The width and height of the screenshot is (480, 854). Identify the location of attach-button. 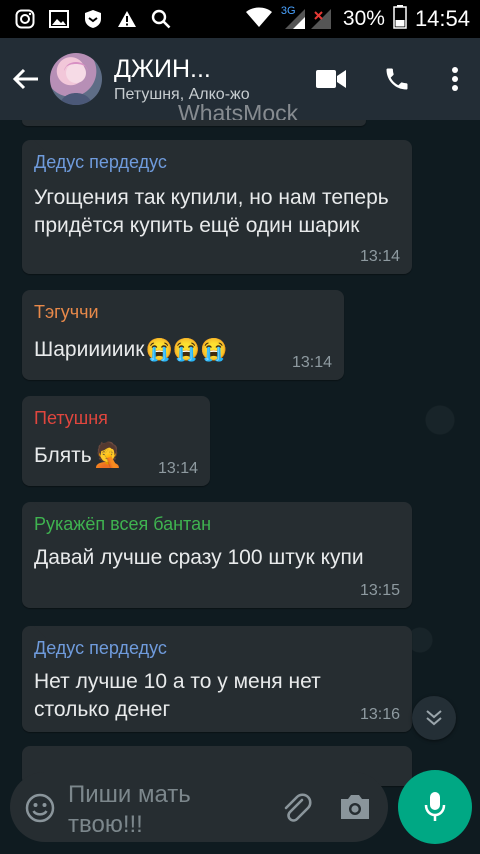
(296, 808).